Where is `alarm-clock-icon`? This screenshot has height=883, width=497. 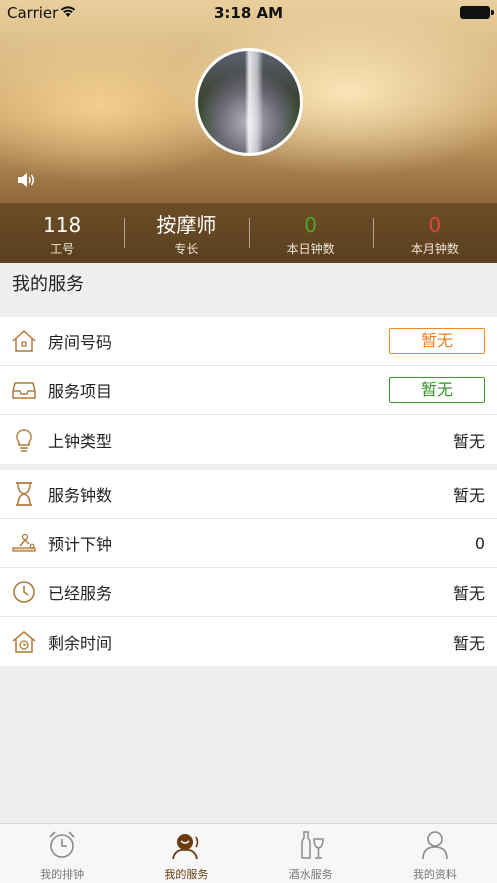 alarm-clock-icon is located at coordinates (62, 844).